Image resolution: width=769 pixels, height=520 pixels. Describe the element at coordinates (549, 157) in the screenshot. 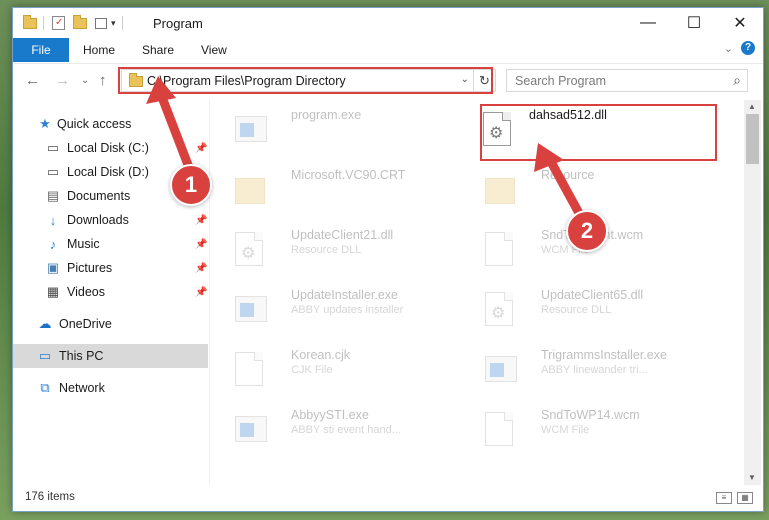

I see `arrow-two-head` at that location.